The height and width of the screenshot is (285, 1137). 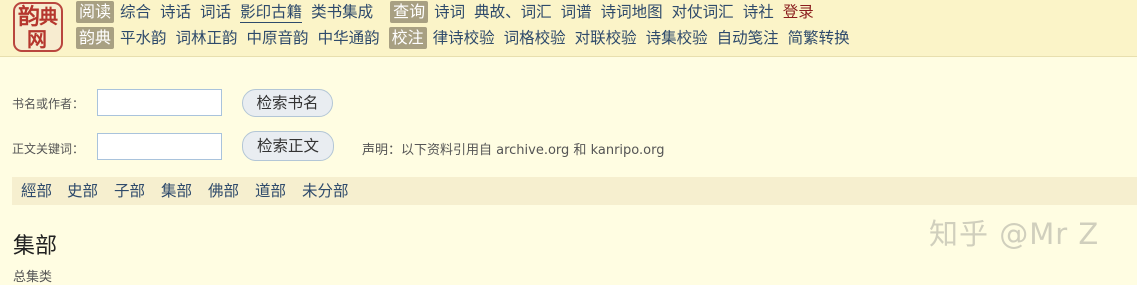 What do you see at coordinates (49, 17) in the screenshot?
I see `logo-char-2: 典` at bounding box center [49, 17].